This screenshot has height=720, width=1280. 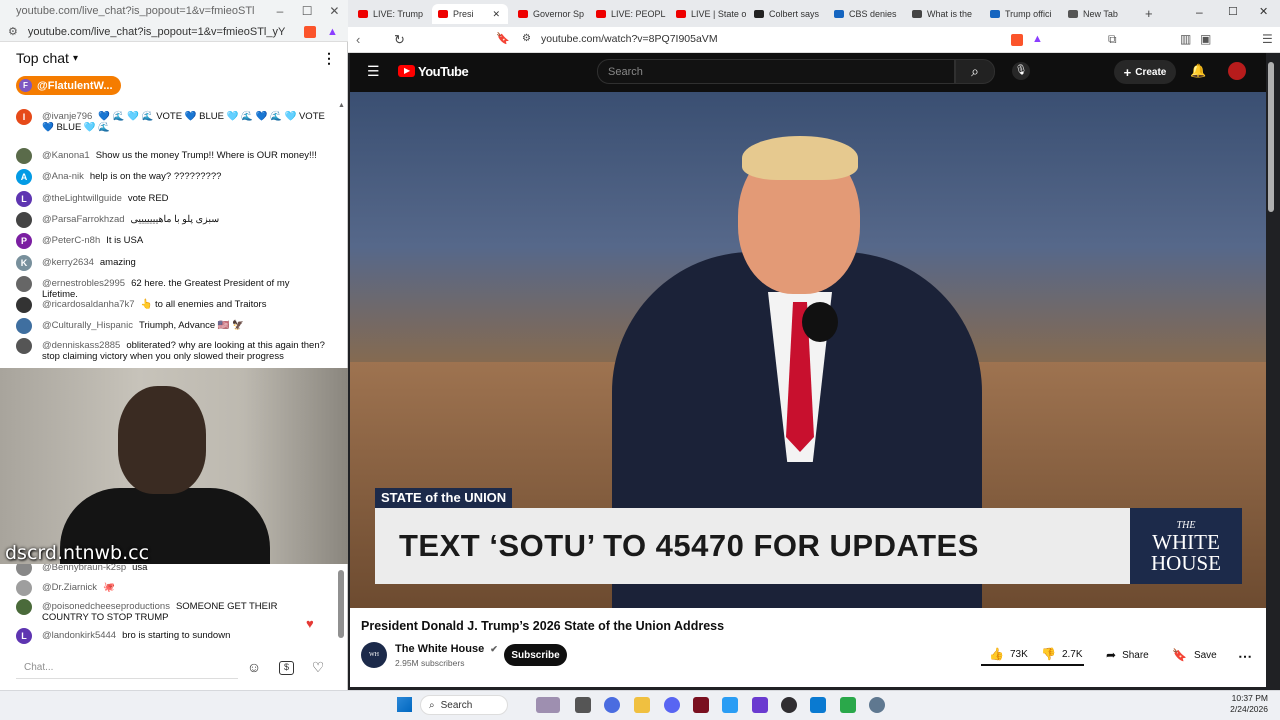 I want to click on chat-author: @ParsaFarrokhzad, so click(x=83, y=219).